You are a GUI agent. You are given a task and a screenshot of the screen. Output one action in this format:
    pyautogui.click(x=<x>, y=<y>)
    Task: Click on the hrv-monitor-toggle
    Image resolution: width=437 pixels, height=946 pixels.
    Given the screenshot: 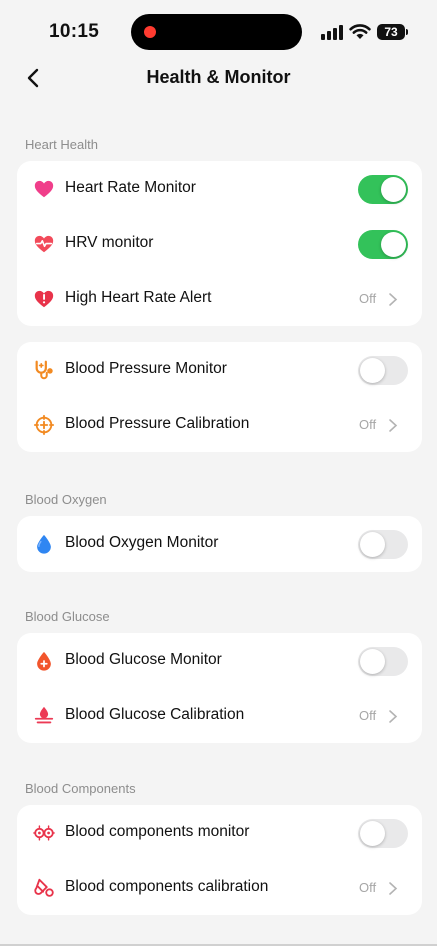 What is the action you would take?
    pyautogui.click(x=383, y=244)
    